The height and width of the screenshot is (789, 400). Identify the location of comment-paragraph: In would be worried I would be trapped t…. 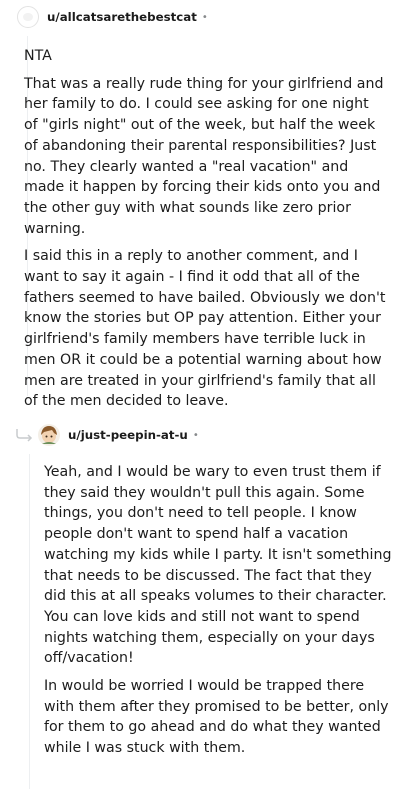
(216, 717).